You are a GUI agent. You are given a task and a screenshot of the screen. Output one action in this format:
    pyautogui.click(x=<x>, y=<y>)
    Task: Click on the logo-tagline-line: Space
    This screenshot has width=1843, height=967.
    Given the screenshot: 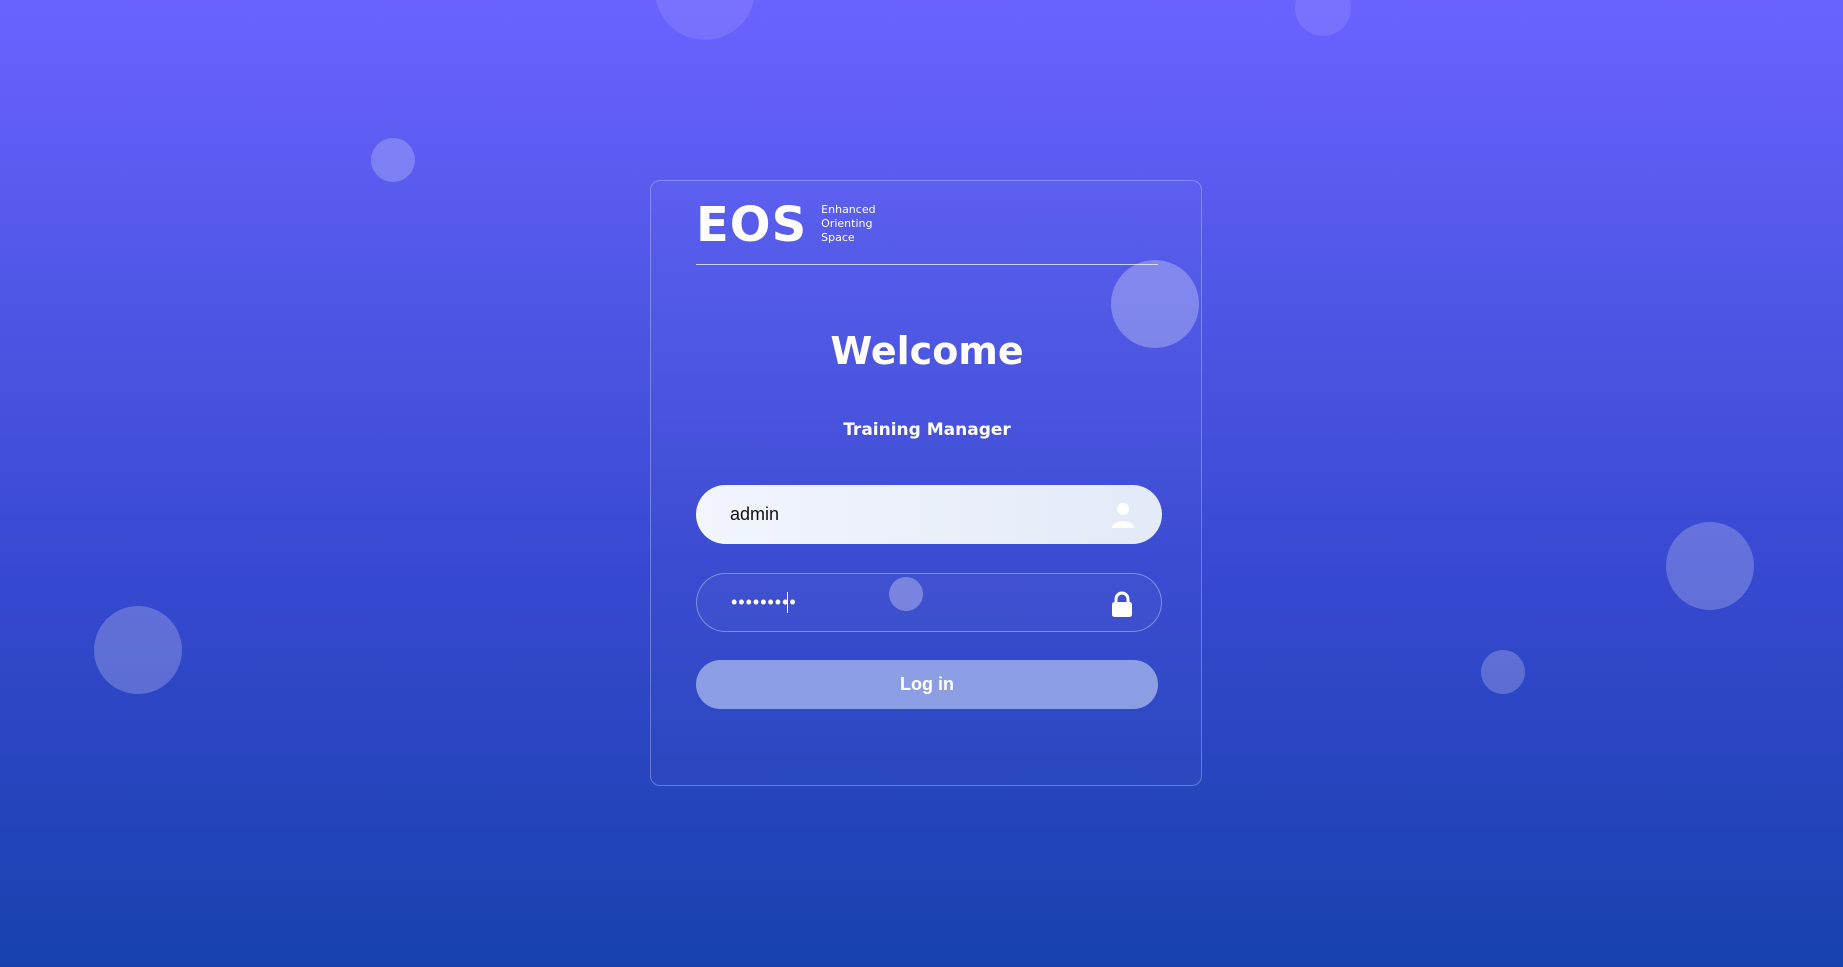 What is the action you would take?
    pyautogui.click(x=838, y=237)
    